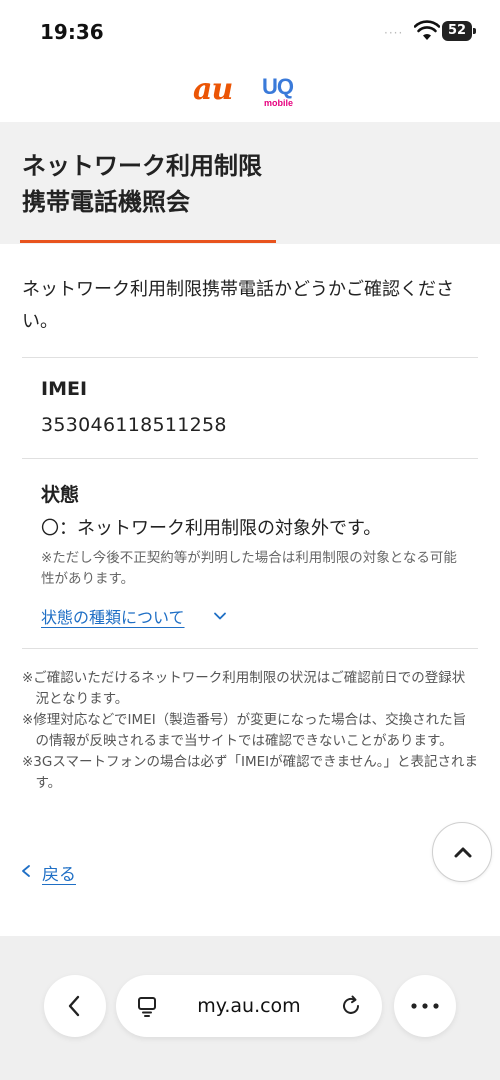  I want to click on status-types-link: 状態の種類について, so click(113, 616).